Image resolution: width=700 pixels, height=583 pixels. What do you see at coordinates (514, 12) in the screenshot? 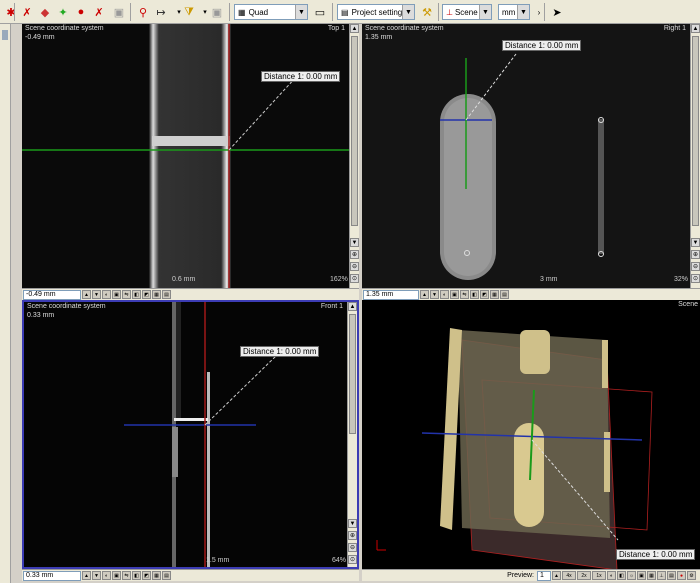
I see `unit-combo: mm ▼` at bounding box center [514, 12].